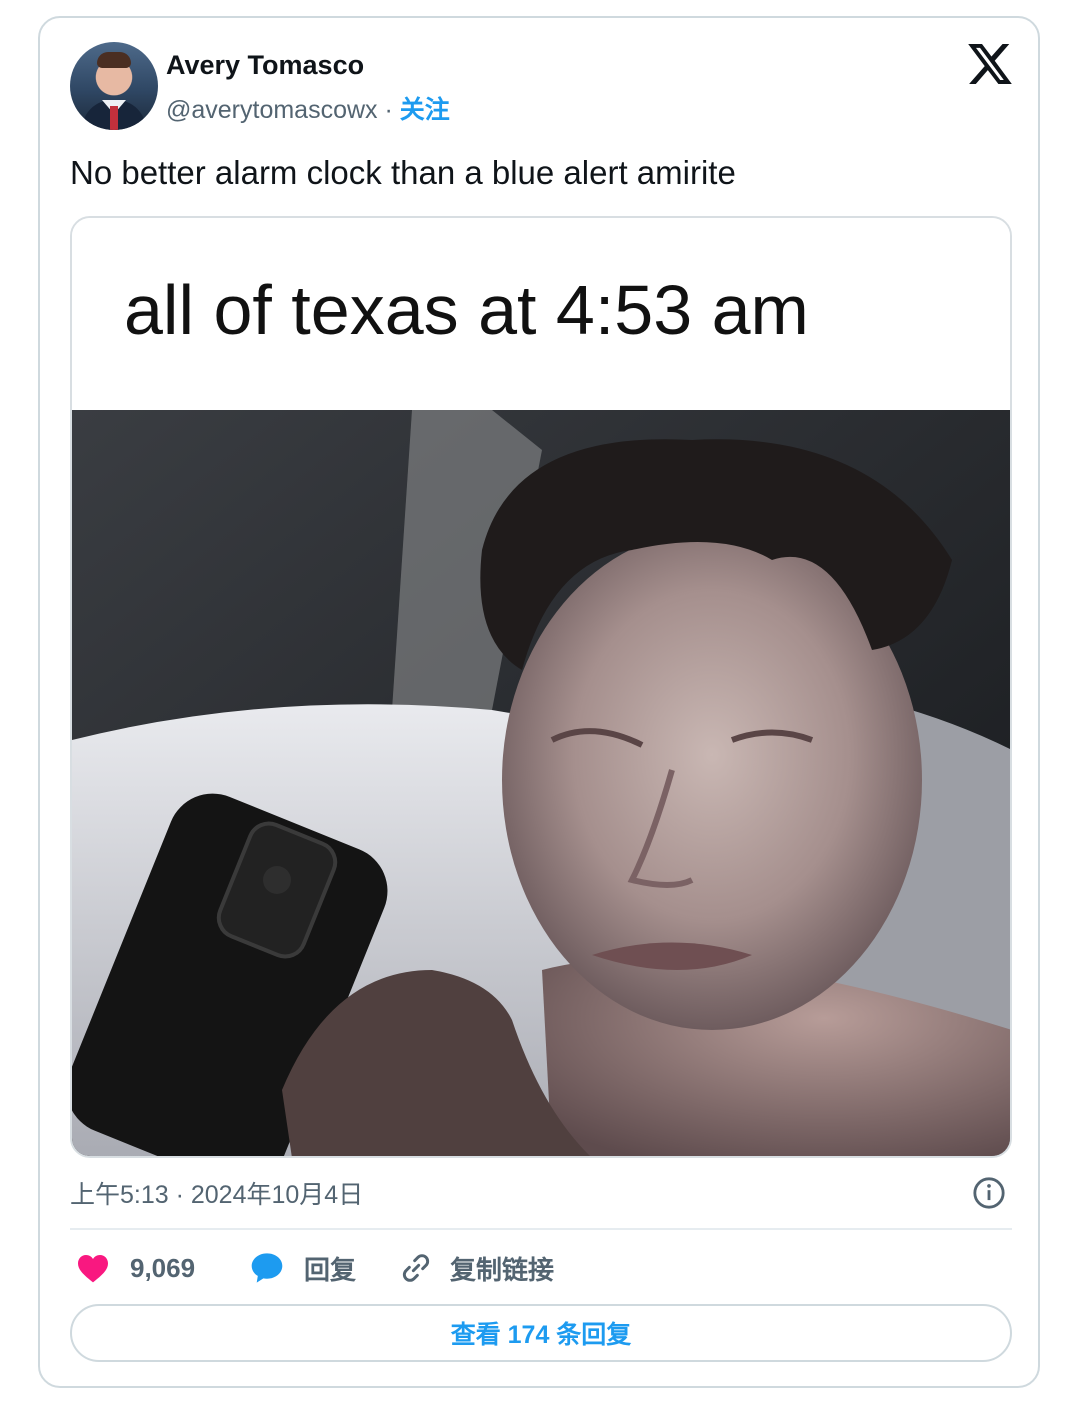 This screenshot has width=1080, height=1403. Describe the element at coordinates (163, 1267) in the screenshot. I see `like-count: 9,069` at that location.